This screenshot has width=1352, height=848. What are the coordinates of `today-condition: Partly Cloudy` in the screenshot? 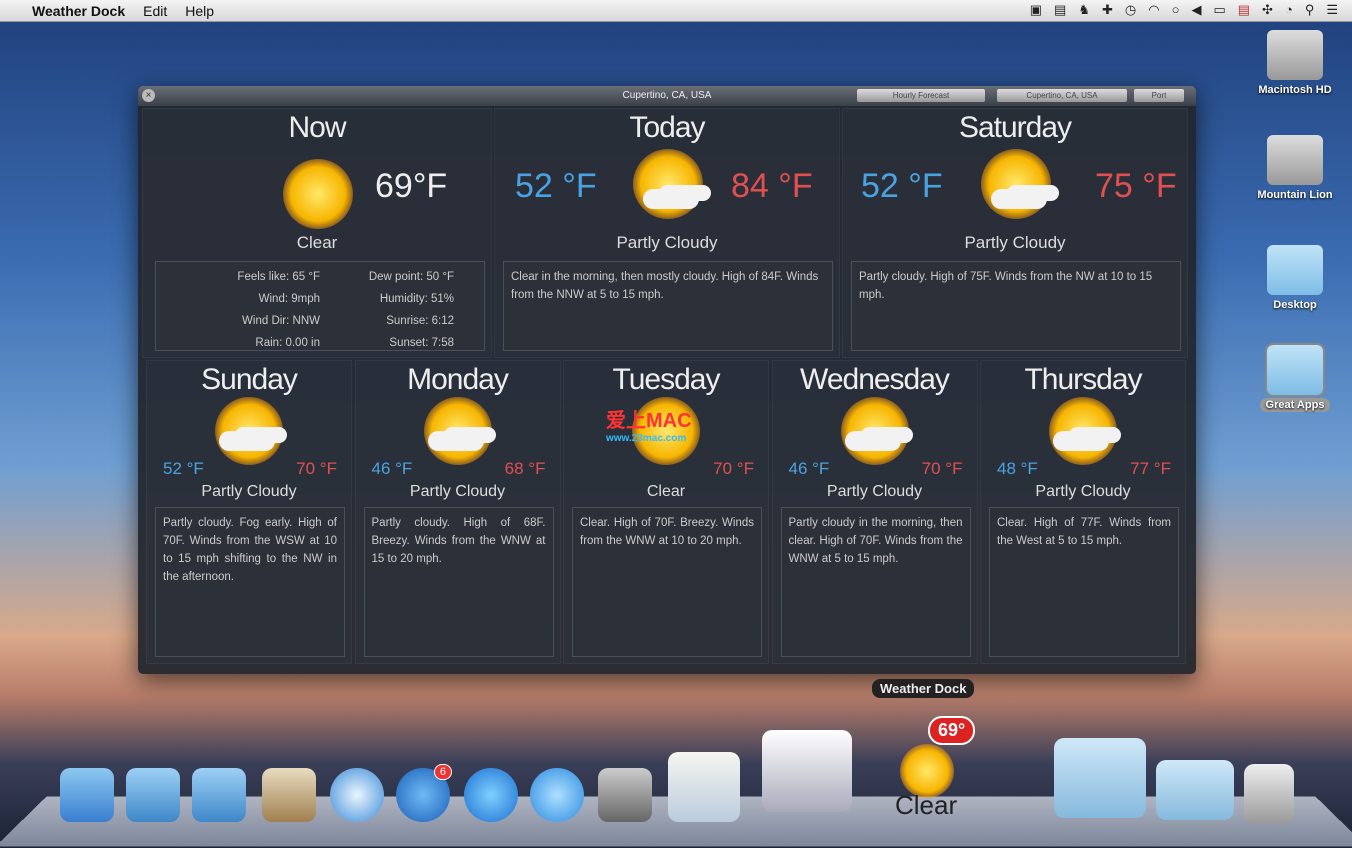 It's located at (667, 242).